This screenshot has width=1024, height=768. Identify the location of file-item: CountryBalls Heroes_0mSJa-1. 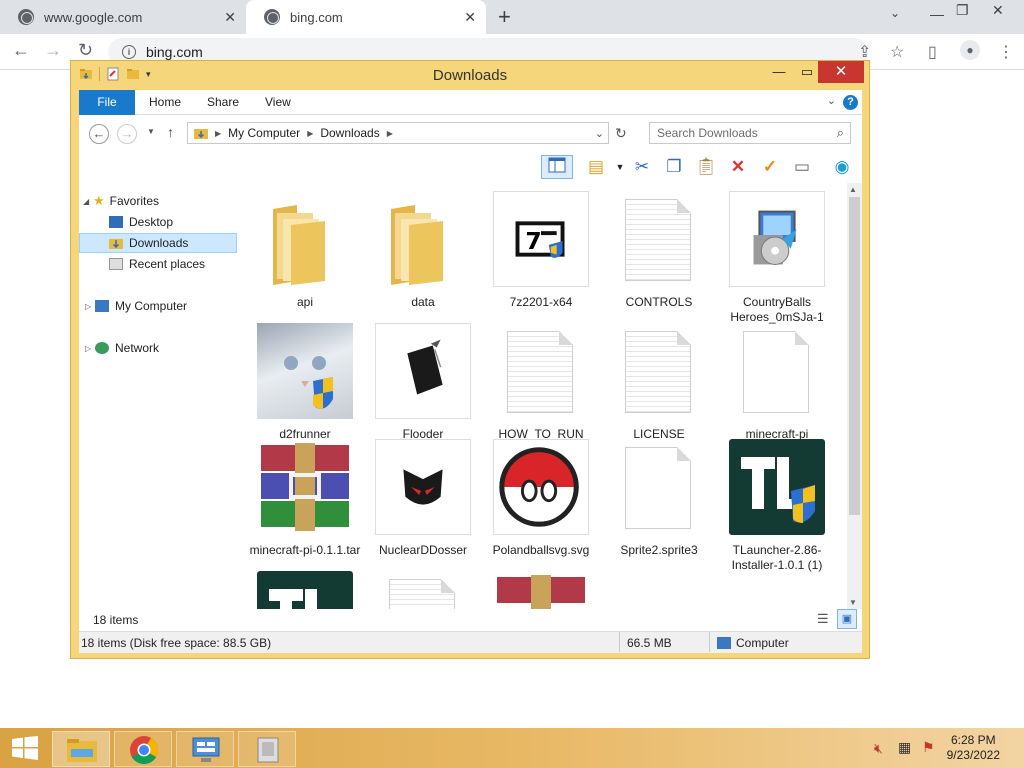
(777, 258).